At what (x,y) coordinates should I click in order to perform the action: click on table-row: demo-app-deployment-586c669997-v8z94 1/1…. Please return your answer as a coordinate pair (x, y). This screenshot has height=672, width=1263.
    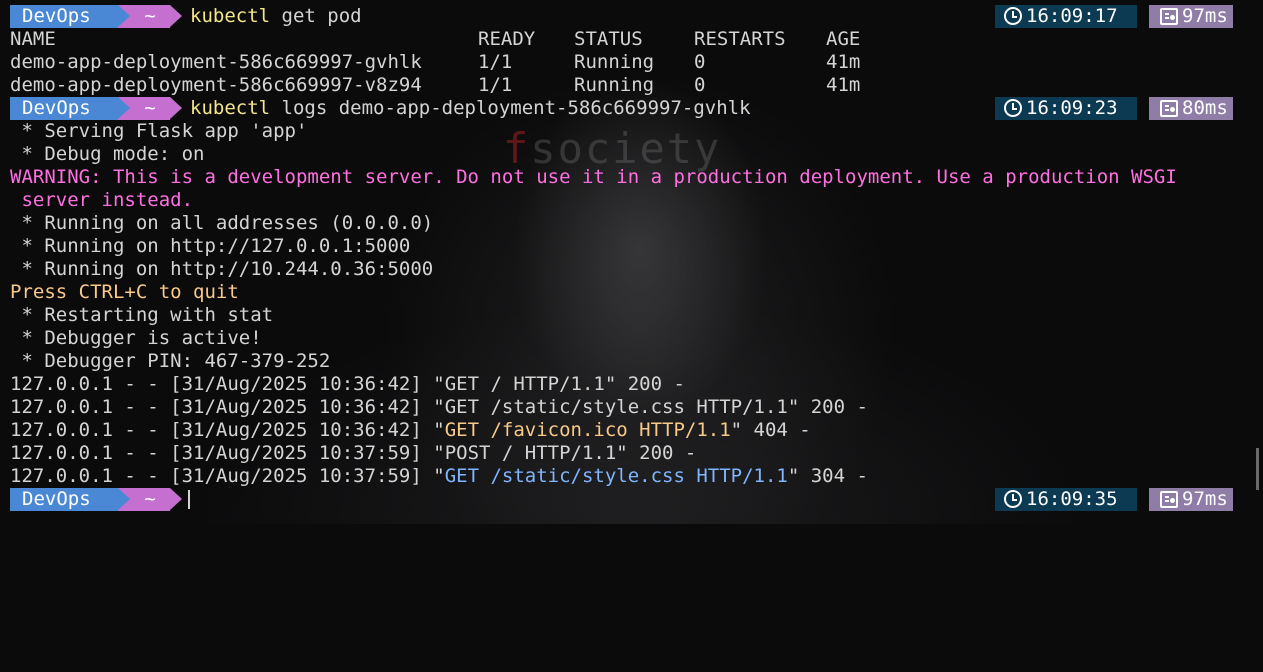
    Looking at the image, I should click on (435, 85).